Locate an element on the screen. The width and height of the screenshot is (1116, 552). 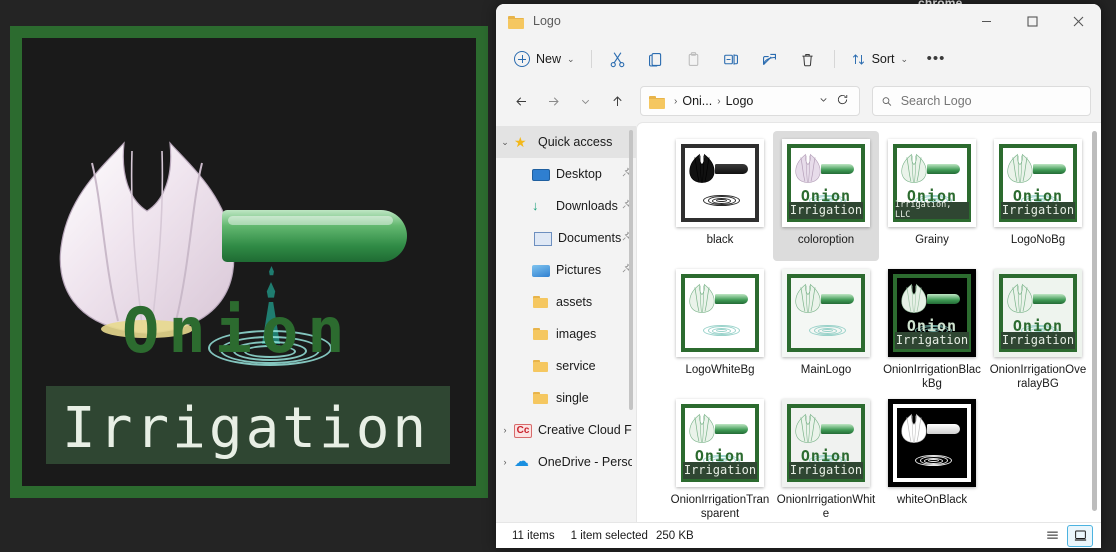
window-controls is located at coordinates (1032, 21).